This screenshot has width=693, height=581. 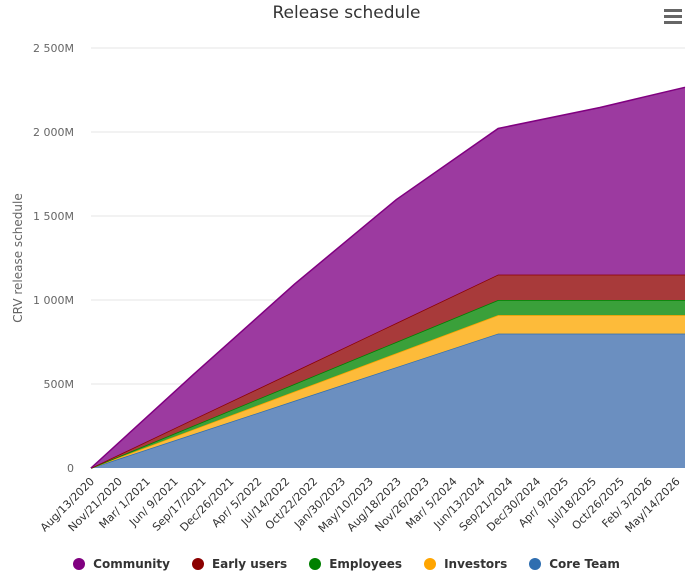 I want to click on y-tick-label: 2 500M, so click(x=53, y=48).